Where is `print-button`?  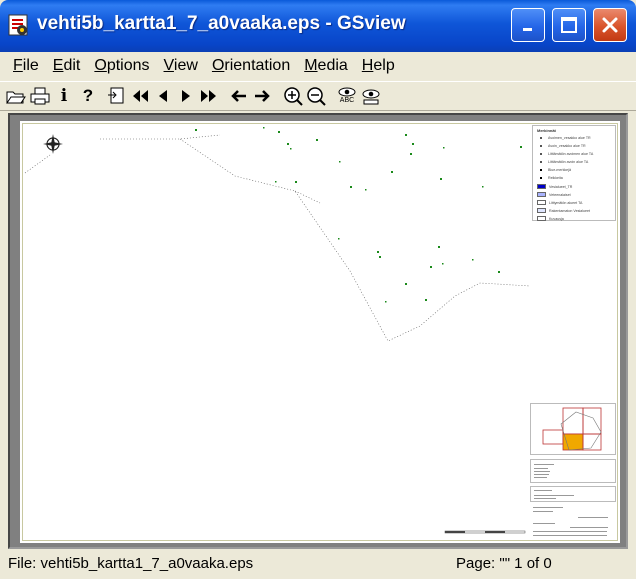
print-button is located at coordinates (40, 96).